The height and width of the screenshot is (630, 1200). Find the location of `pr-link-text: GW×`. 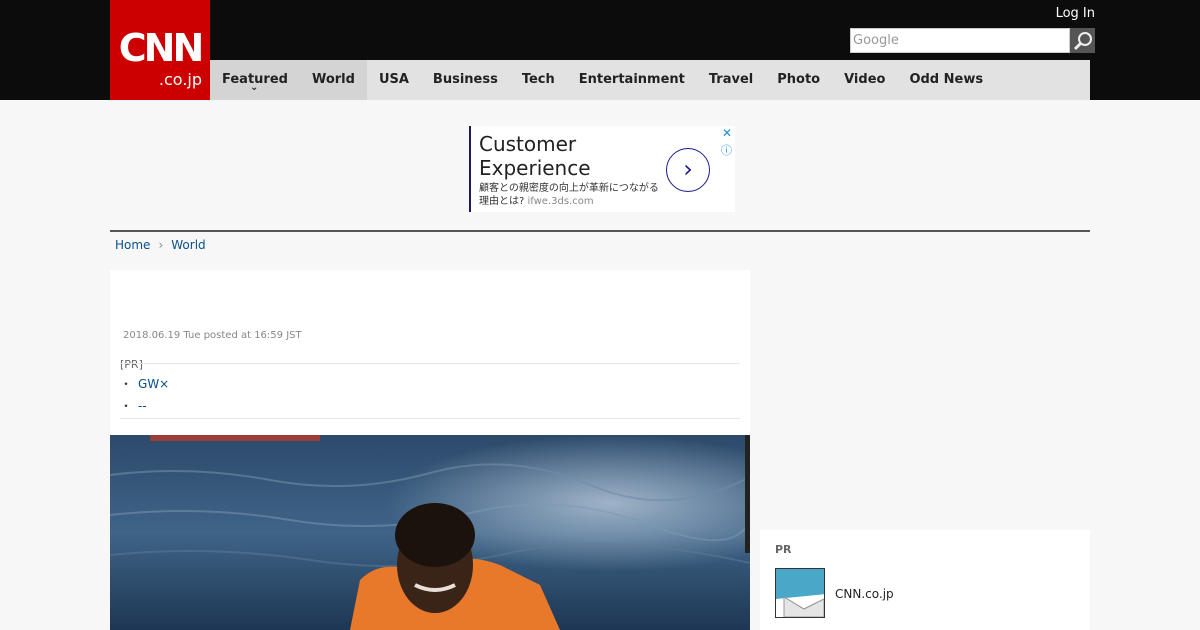

pr-link-text: GW× is located at coordinates (154, 384).